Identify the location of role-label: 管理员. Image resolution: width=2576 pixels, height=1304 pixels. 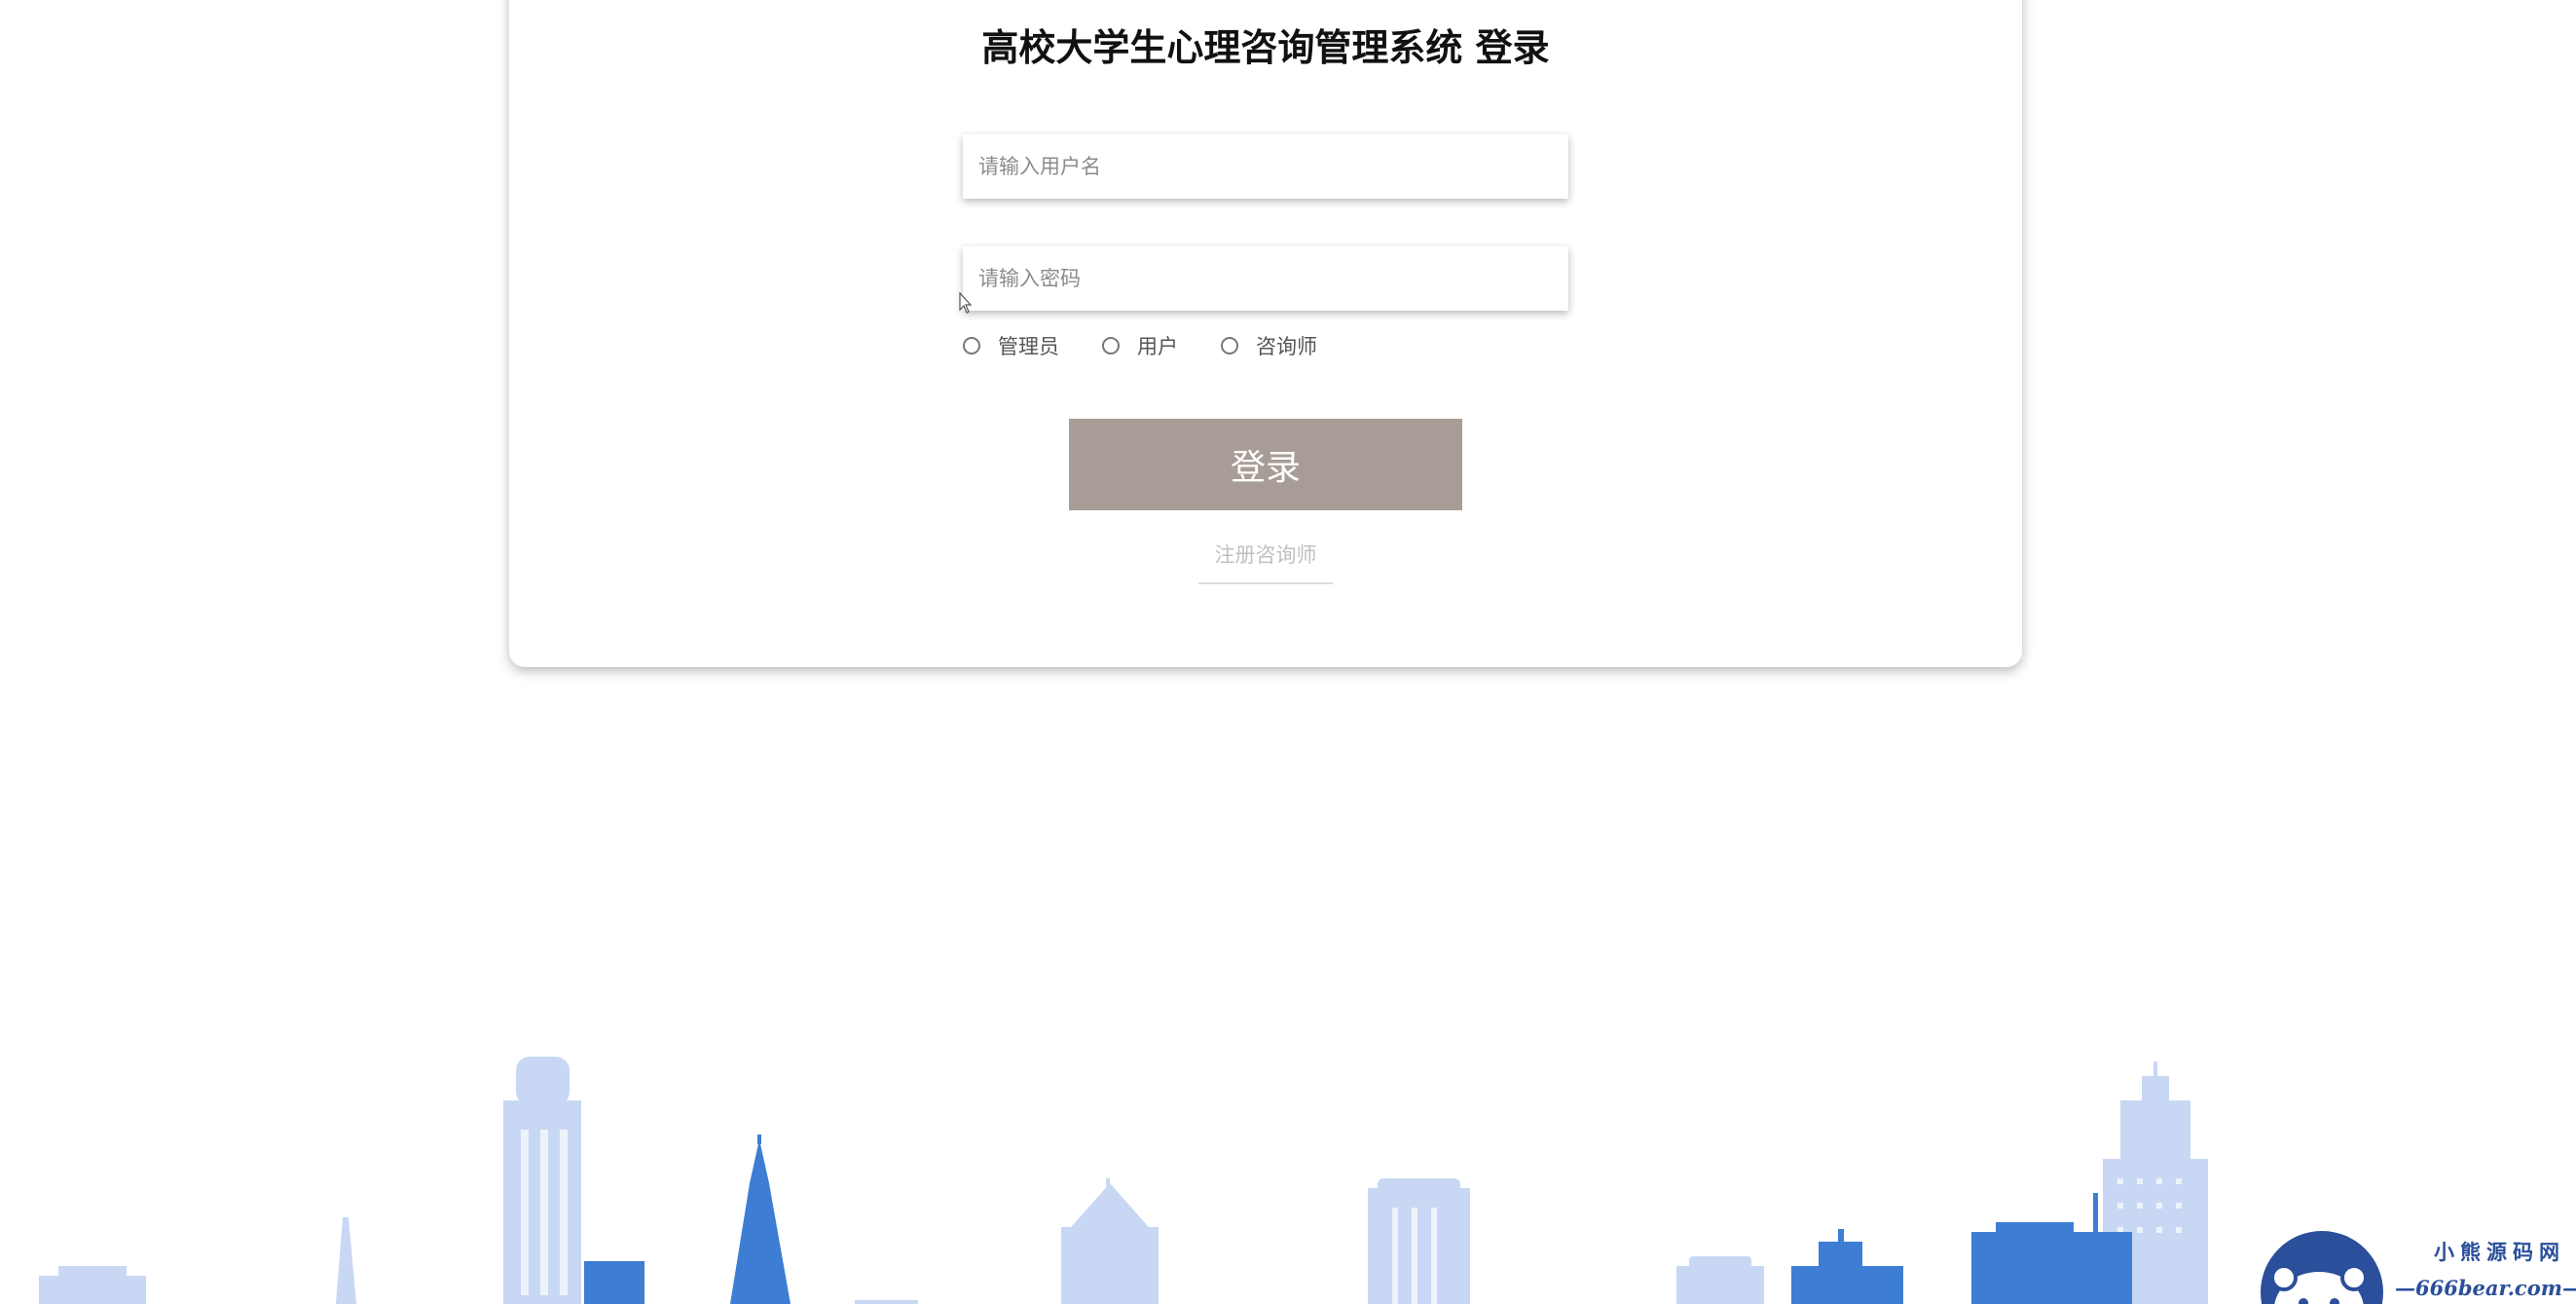
(1028, 346).